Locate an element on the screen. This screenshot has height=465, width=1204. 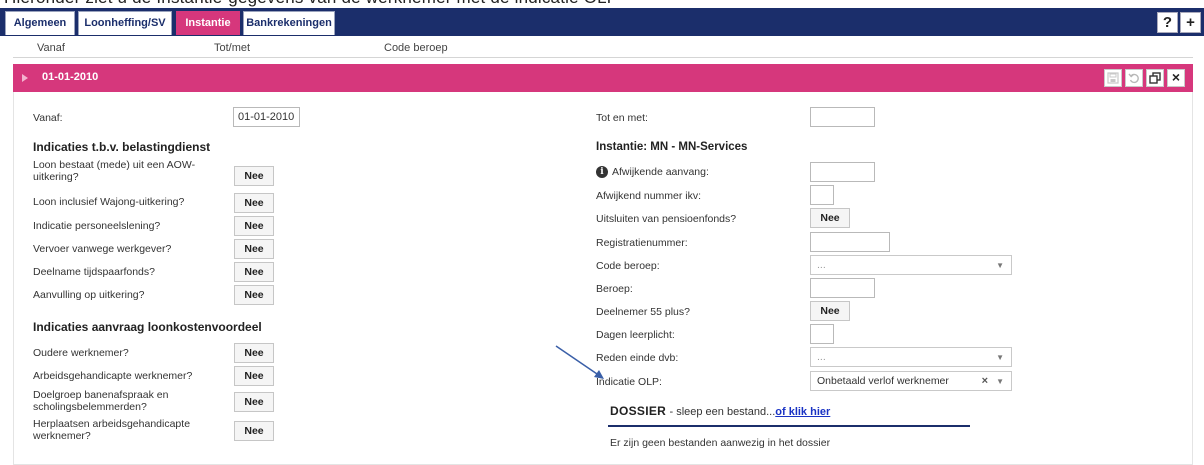
personeelslening-label: Indicatie personeelslening? is located at coordinates (97, 226).